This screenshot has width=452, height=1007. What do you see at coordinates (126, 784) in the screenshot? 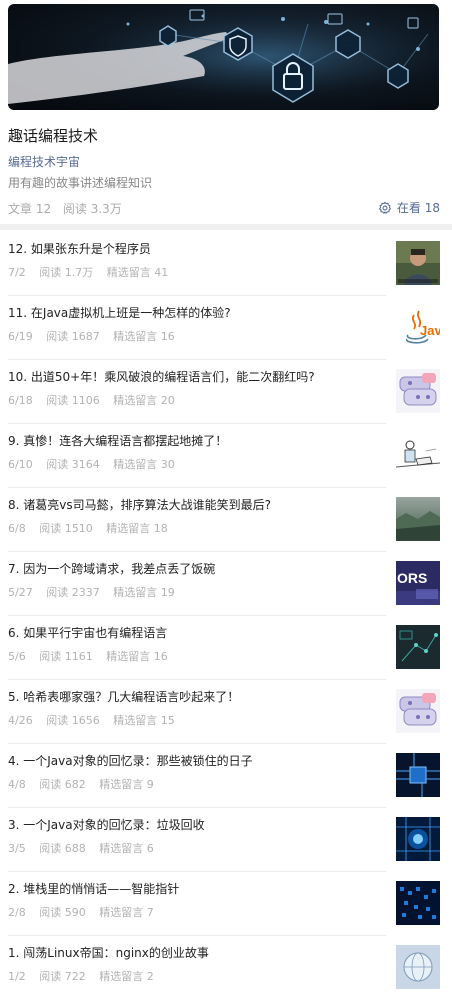
I see `article-comments: 精选留言 9` at bounding box center [126, 784].